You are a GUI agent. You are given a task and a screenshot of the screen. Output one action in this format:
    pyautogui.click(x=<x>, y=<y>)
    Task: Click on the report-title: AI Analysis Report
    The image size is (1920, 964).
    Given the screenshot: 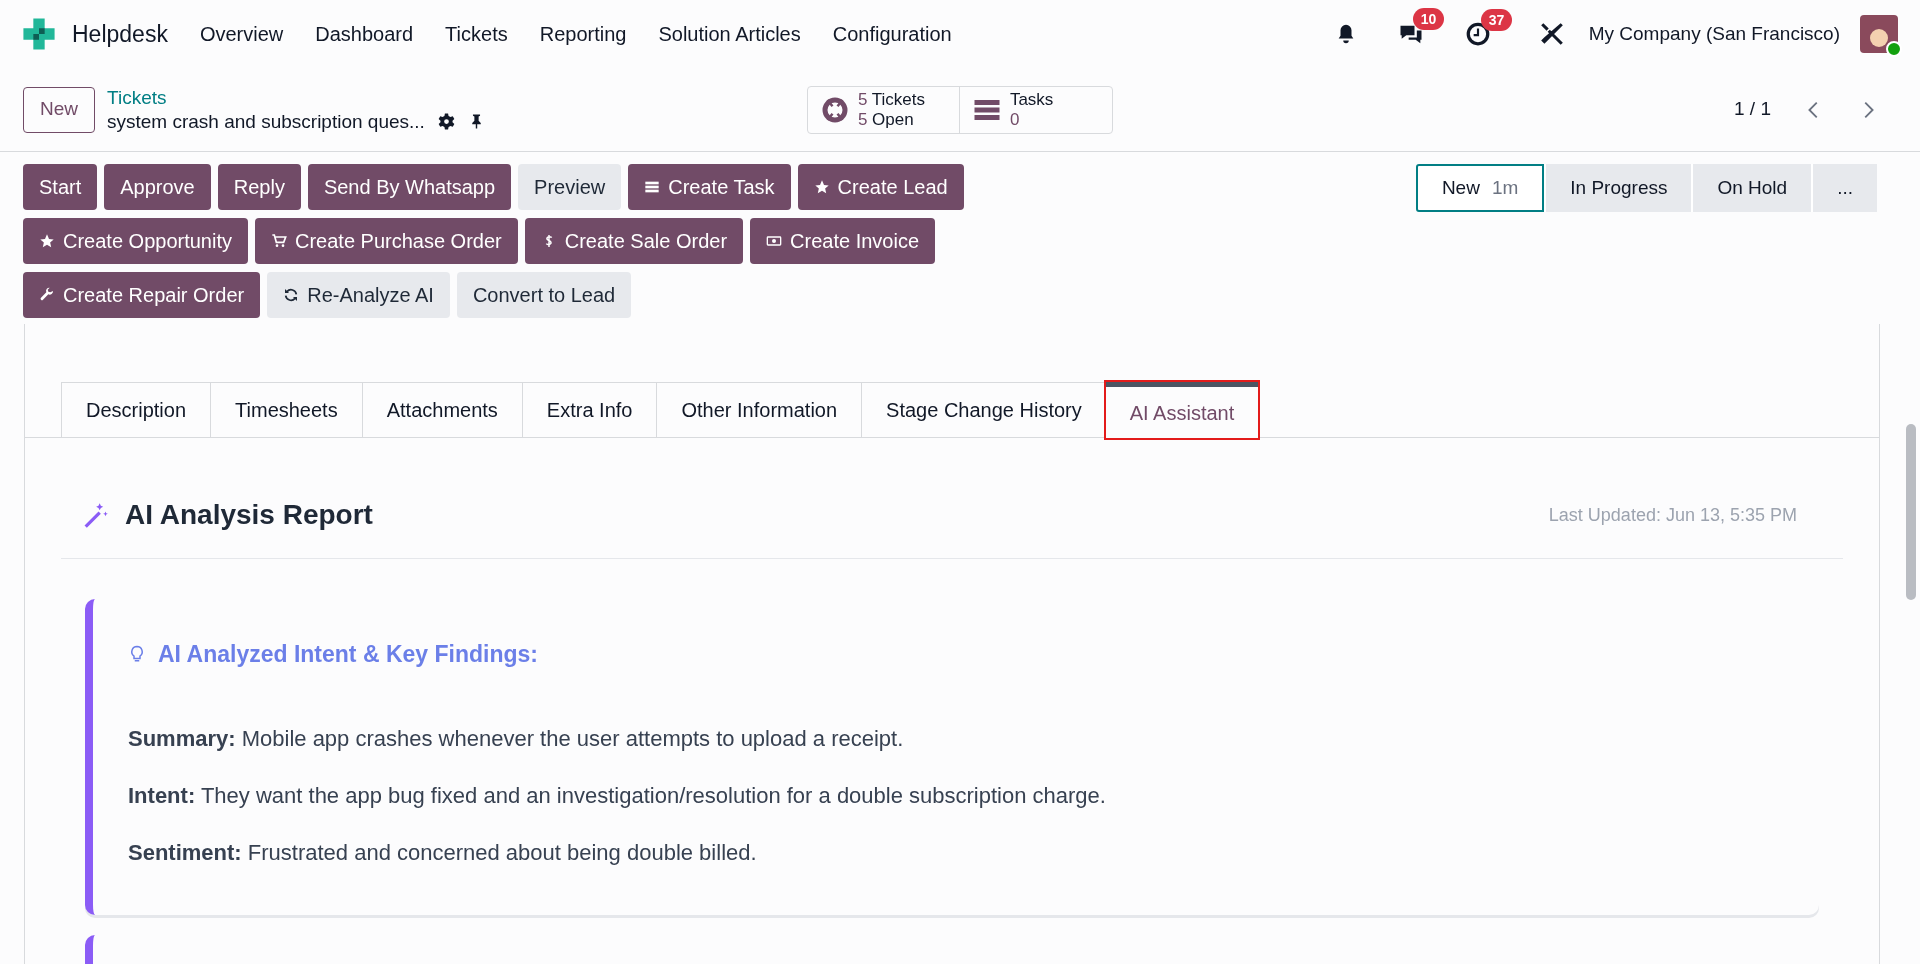 What is the action you would take?
    pyautogui.click(x=249, y=515)
    